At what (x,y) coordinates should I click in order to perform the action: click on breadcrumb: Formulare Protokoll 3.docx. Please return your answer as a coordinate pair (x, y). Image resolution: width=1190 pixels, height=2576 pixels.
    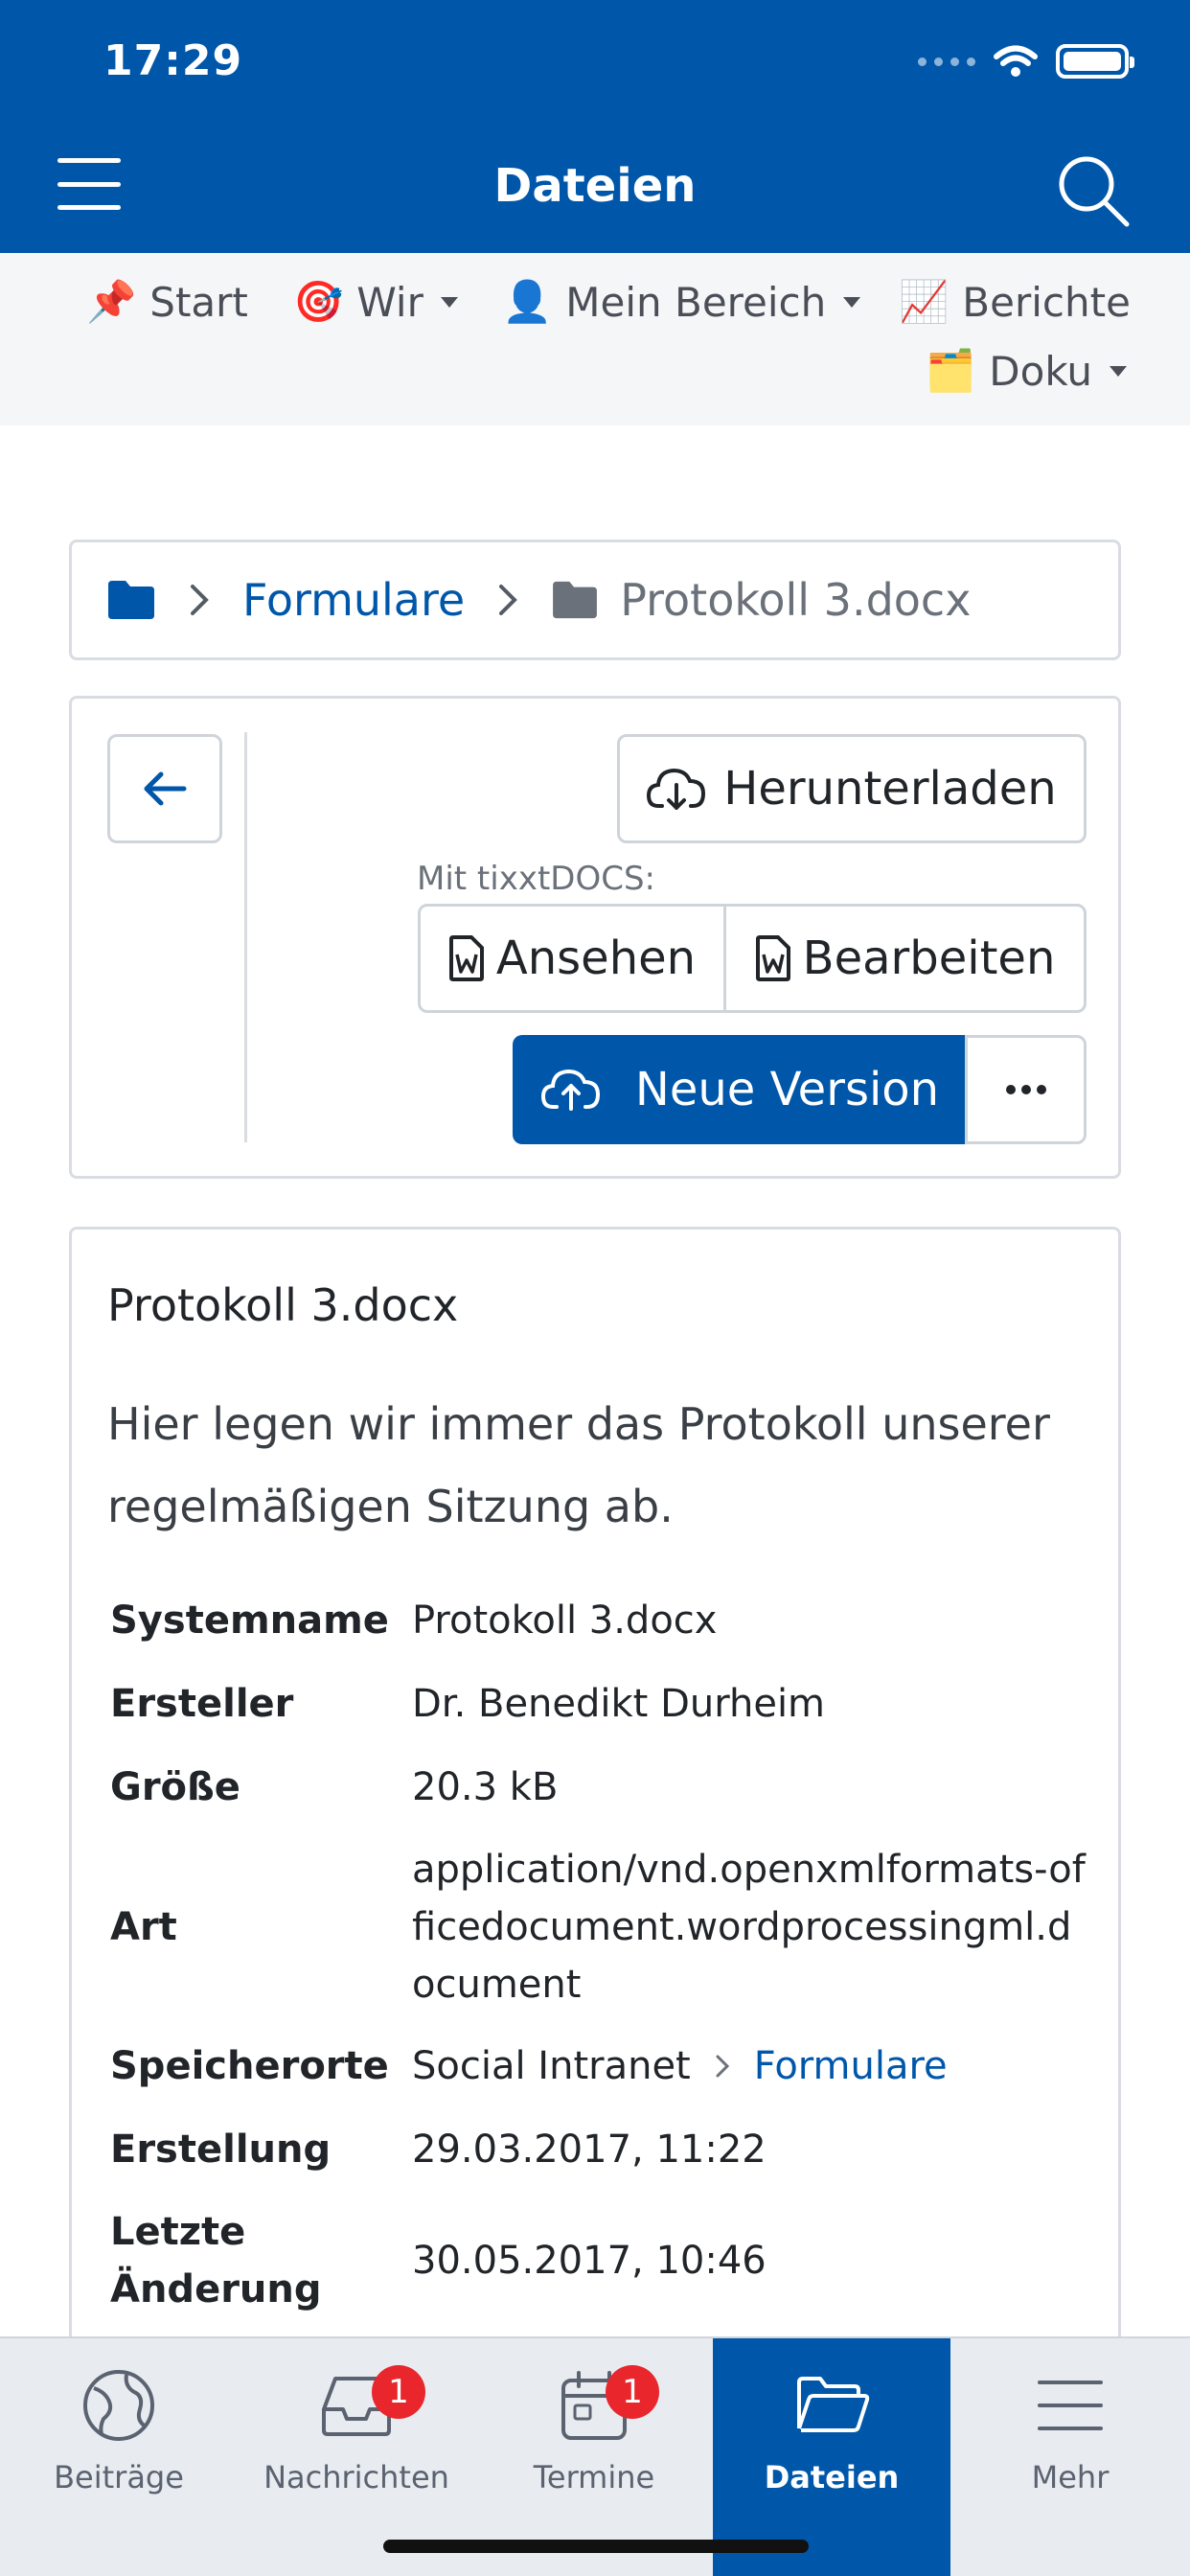
    Looking at the image, I should click on (595, 600).